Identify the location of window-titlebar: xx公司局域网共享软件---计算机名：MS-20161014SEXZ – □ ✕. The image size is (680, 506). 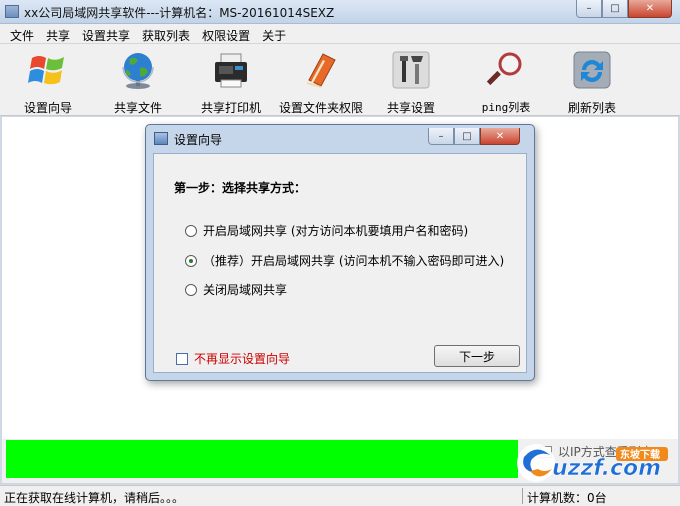
(340, 12).